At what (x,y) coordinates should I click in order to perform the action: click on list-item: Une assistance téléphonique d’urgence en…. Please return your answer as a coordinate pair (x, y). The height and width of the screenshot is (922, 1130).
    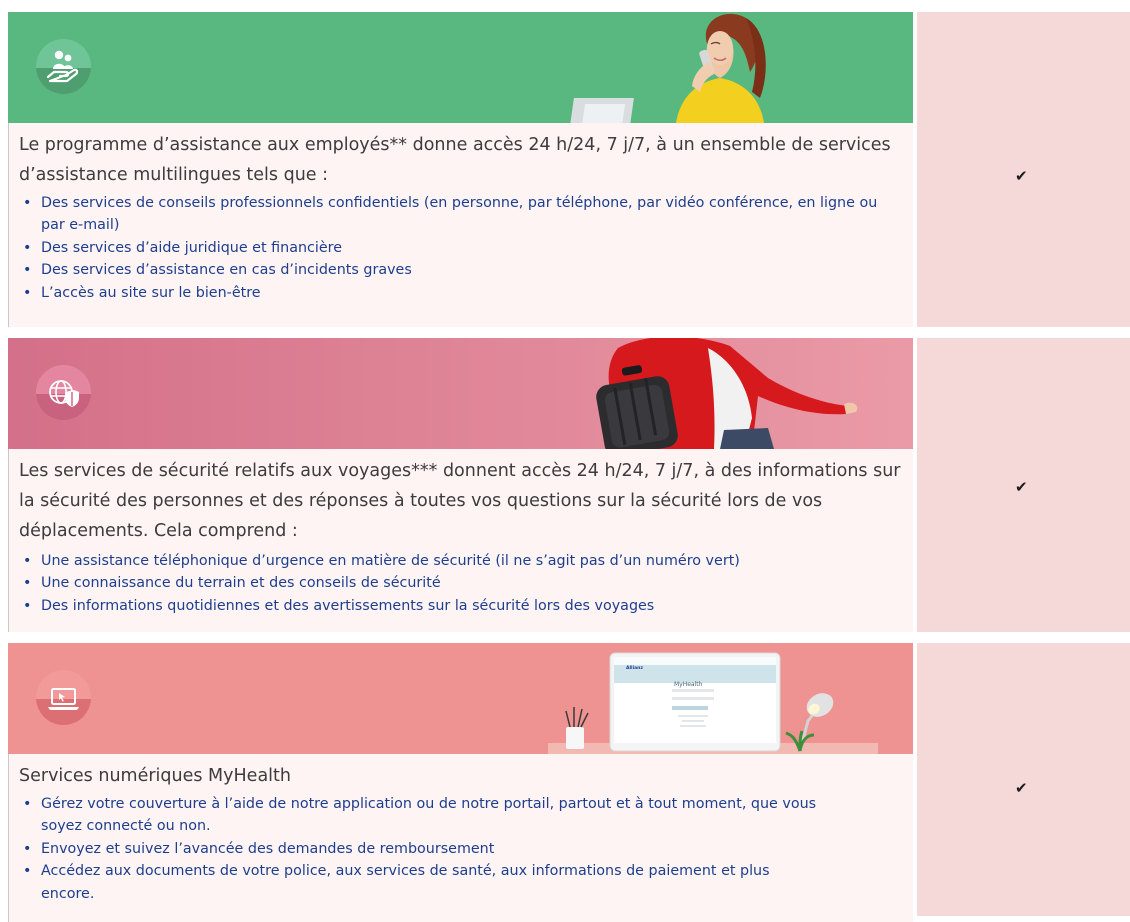
    Looking at the image, I should click on (459, 561).